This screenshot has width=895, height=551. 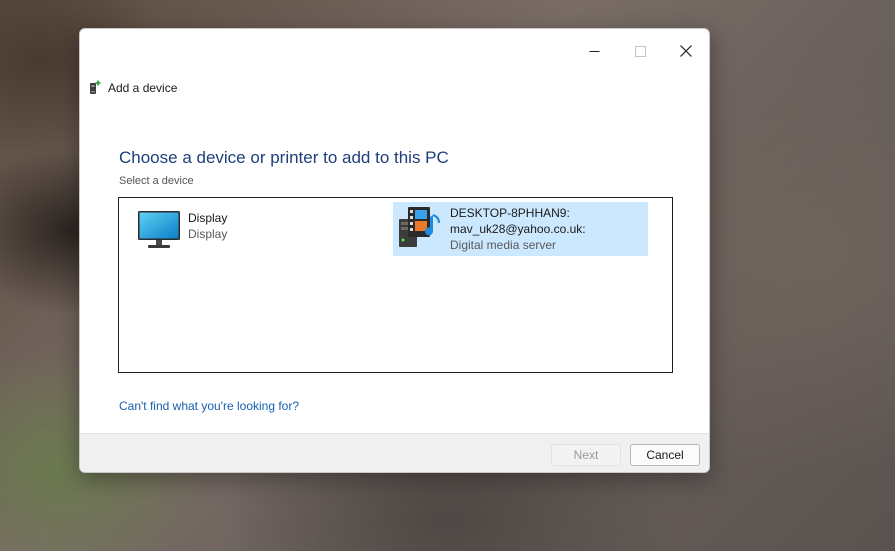 What do you see at coordinates (143, 88) in the screenshot?
I see `window-title: Add a device` at bounding box center [143, 88].